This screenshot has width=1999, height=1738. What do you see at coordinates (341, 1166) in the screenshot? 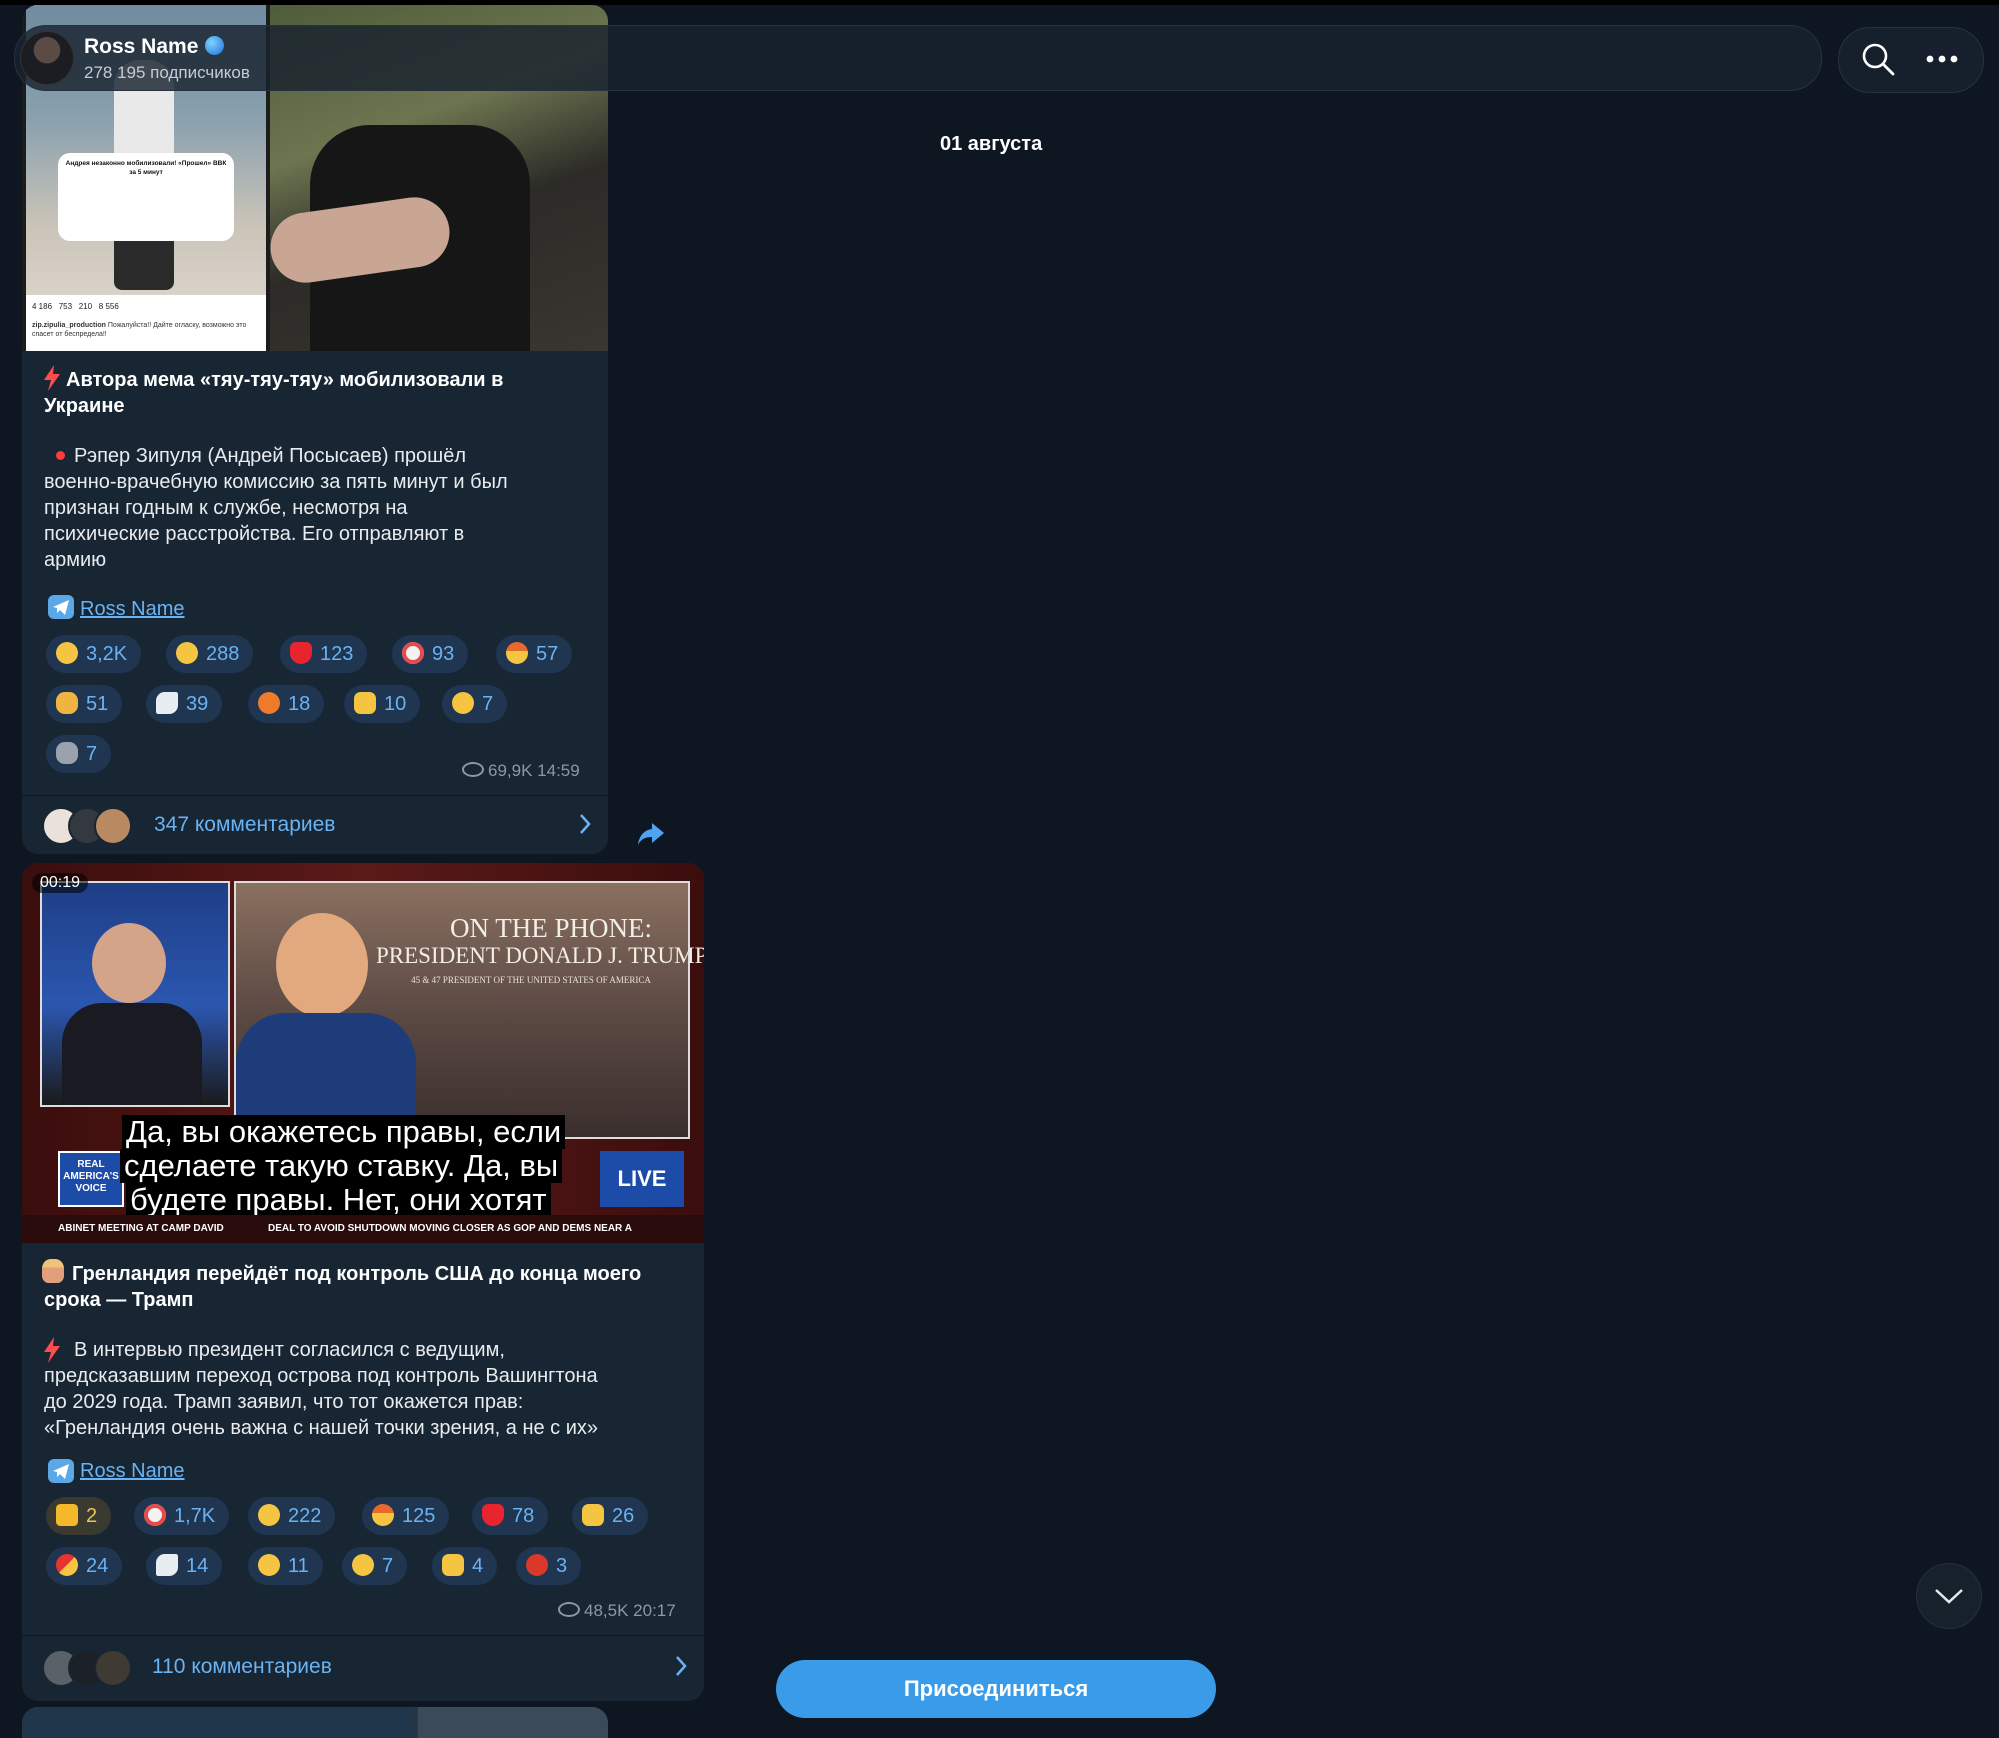
I see `video-subtitle-line-2: сделаете такую ставку. Да, вы` at bounding box center [341, 1166].